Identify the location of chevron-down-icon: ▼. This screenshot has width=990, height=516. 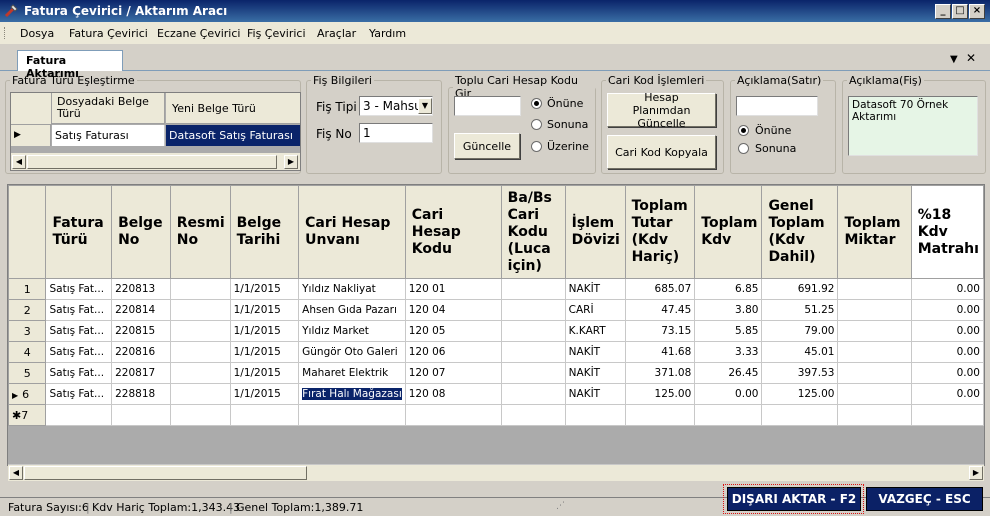
(425, 106).